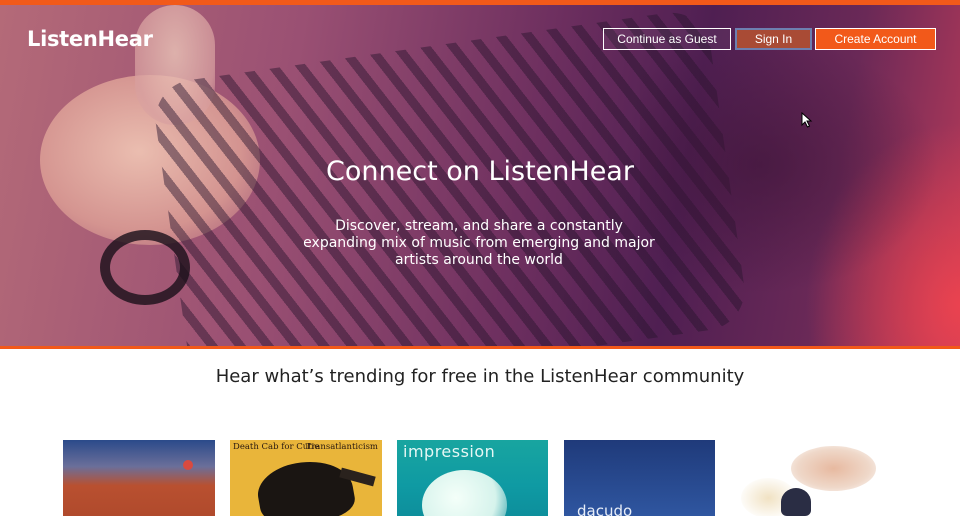 This screenshot has height=516, width=960. I want to click on album-cover: Death Cab for Cutie Transatlanticism, so click(306, 478).